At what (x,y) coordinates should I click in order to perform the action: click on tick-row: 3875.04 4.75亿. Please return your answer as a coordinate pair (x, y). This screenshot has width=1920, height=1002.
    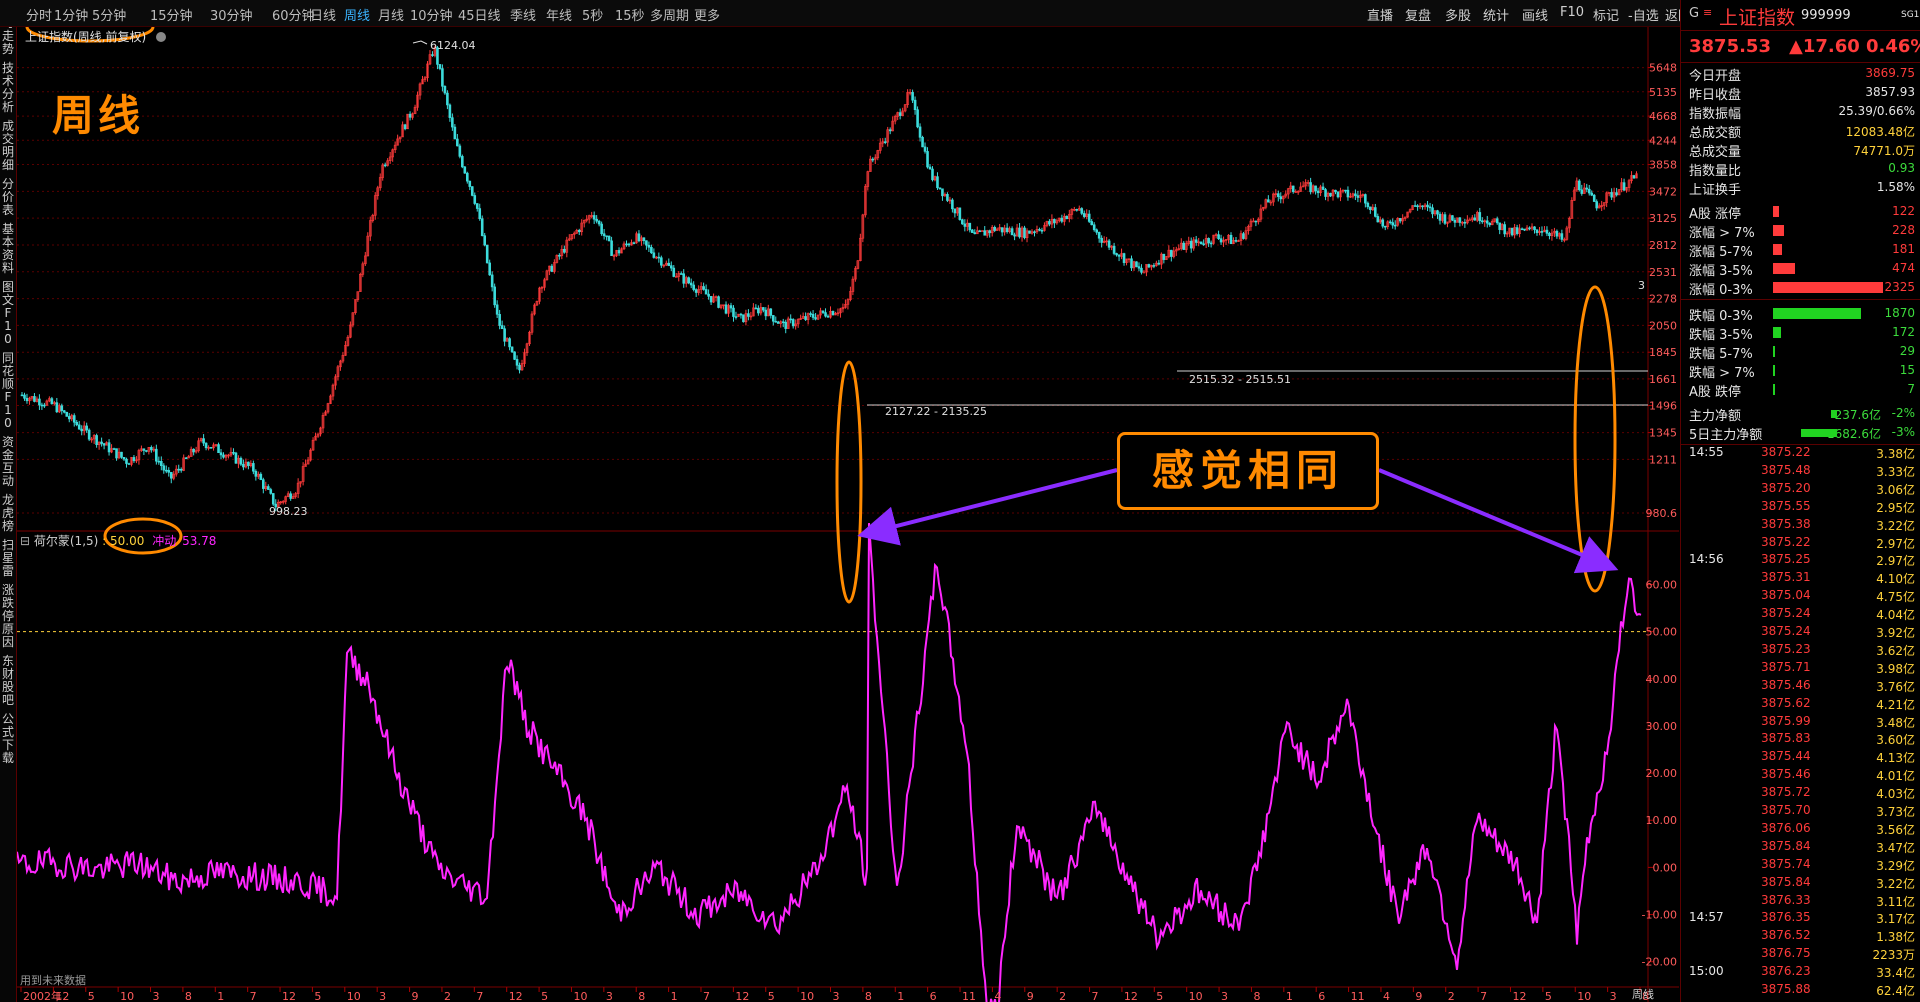
    Looking at the image, I should click on (1800, 596).